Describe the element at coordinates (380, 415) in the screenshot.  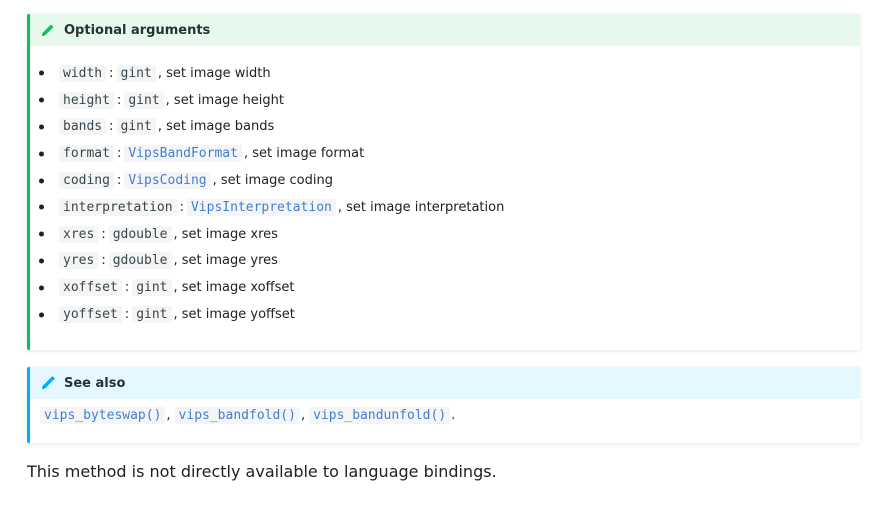
I see `link-vips-bandunfold: vips_bandunfold()` at that location.